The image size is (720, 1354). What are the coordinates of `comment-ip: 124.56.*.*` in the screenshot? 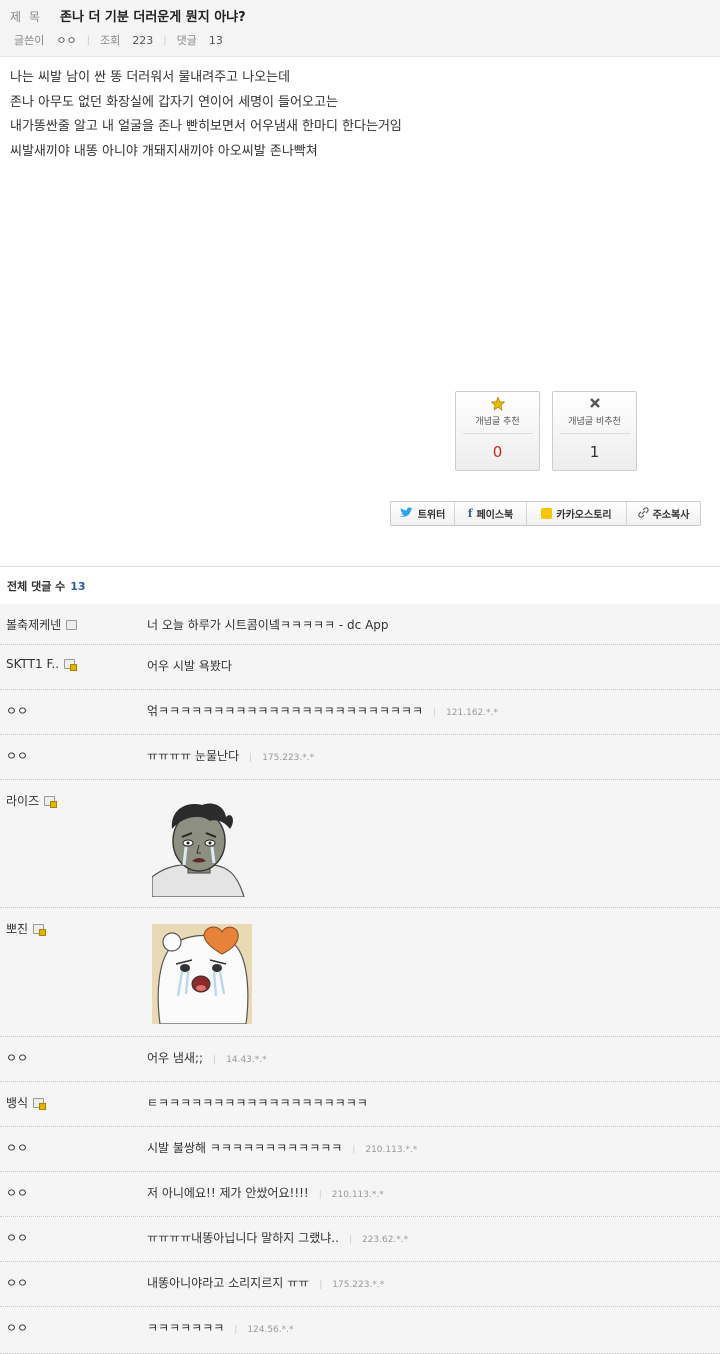 It's located at (263, 1330).